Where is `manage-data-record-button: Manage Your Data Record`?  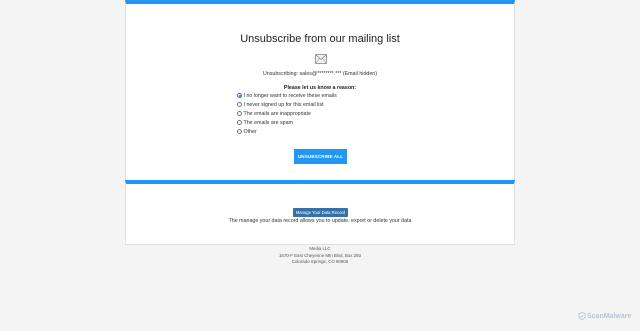
manage-data-record-button: Manage Your Data Record is located at coordinates (320, 212).